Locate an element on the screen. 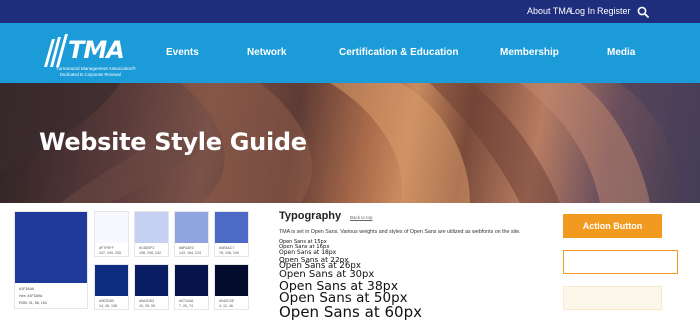  search-icon is located at coordinates (643, 11).